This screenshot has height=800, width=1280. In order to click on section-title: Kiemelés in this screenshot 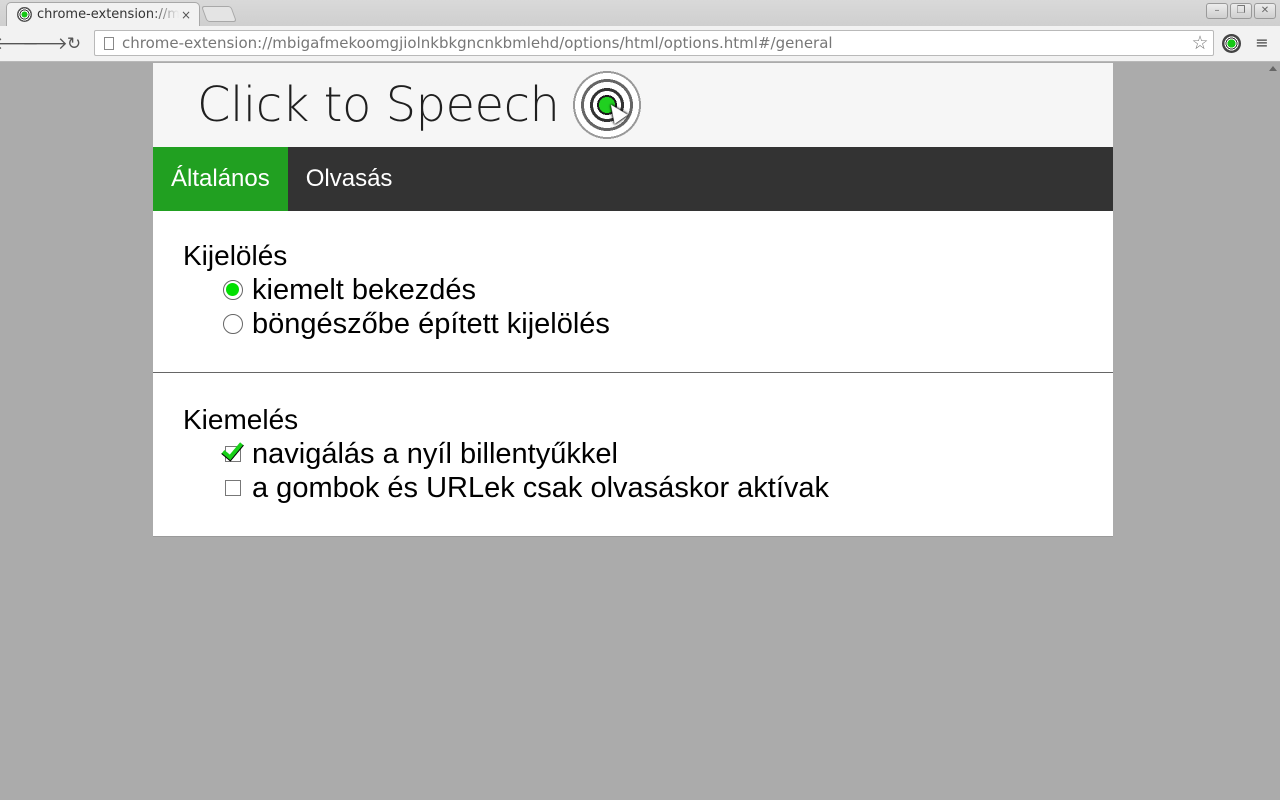, I will do `click(241, 419)`.